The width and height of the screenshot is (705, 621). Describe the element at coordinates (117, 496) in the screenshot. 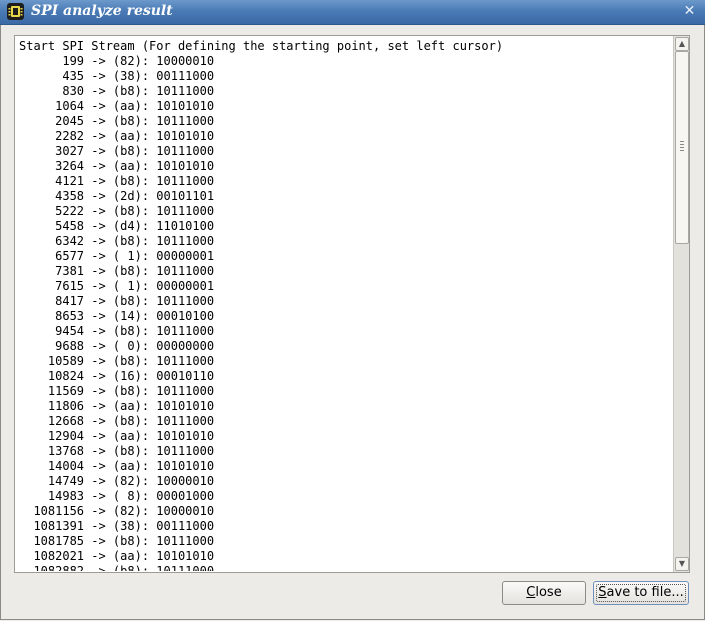

I see `output-line: 14983 -> ( 8): 00001000` at that location.